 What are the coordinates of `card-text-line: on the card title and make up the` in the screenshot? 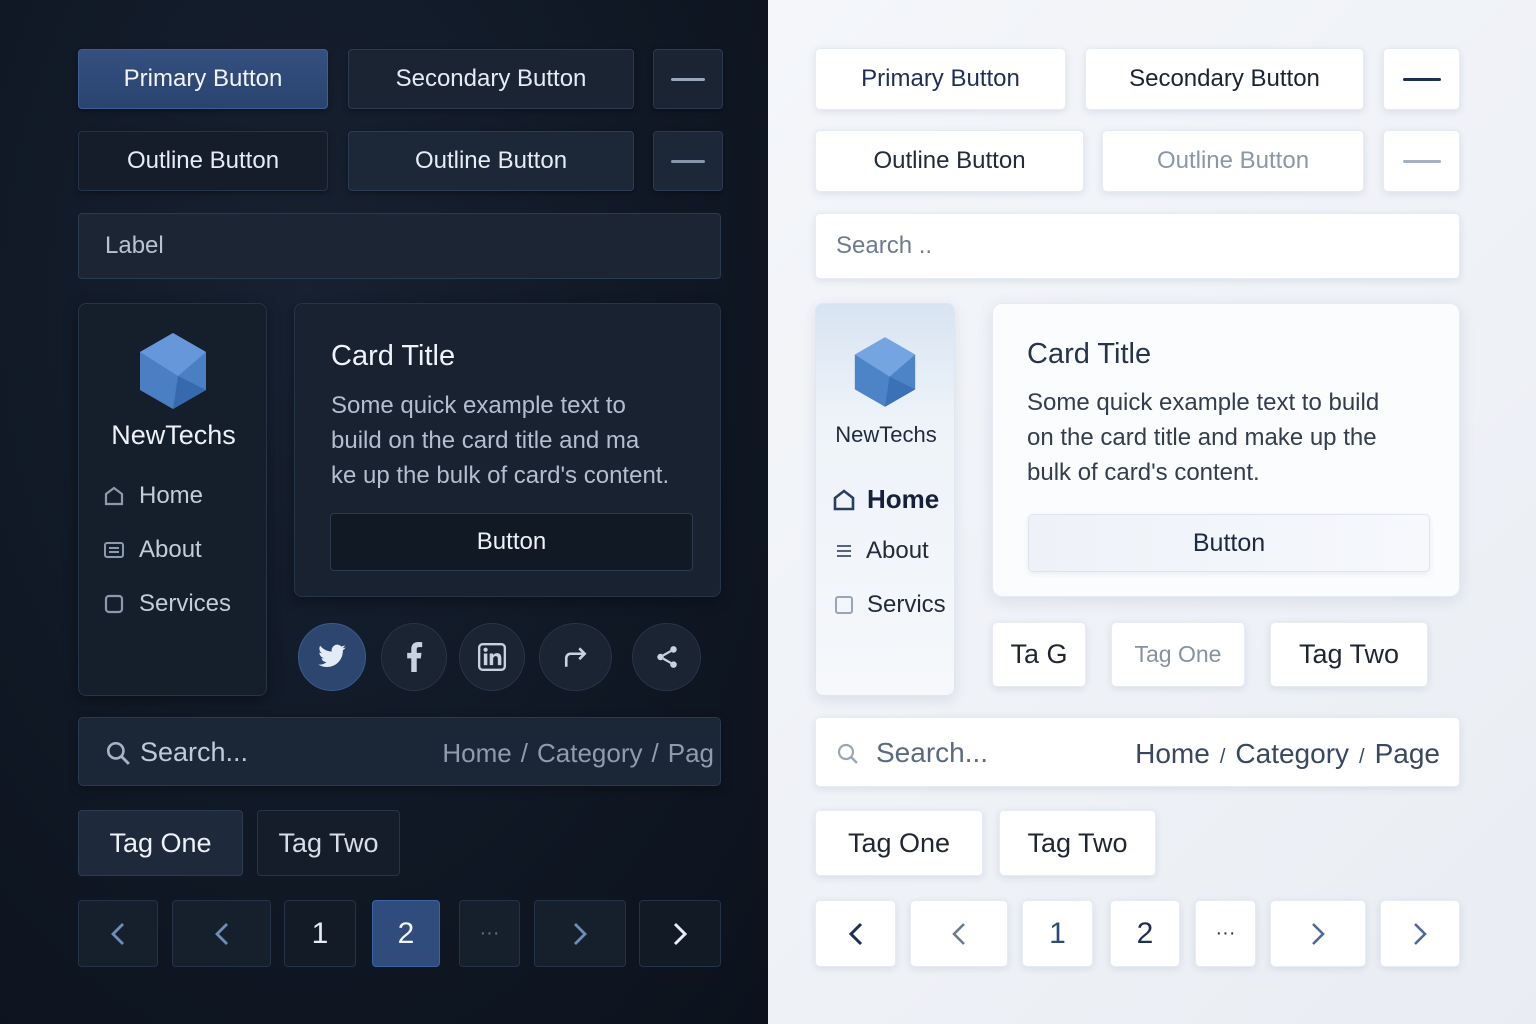 It's located at (1202, 437).